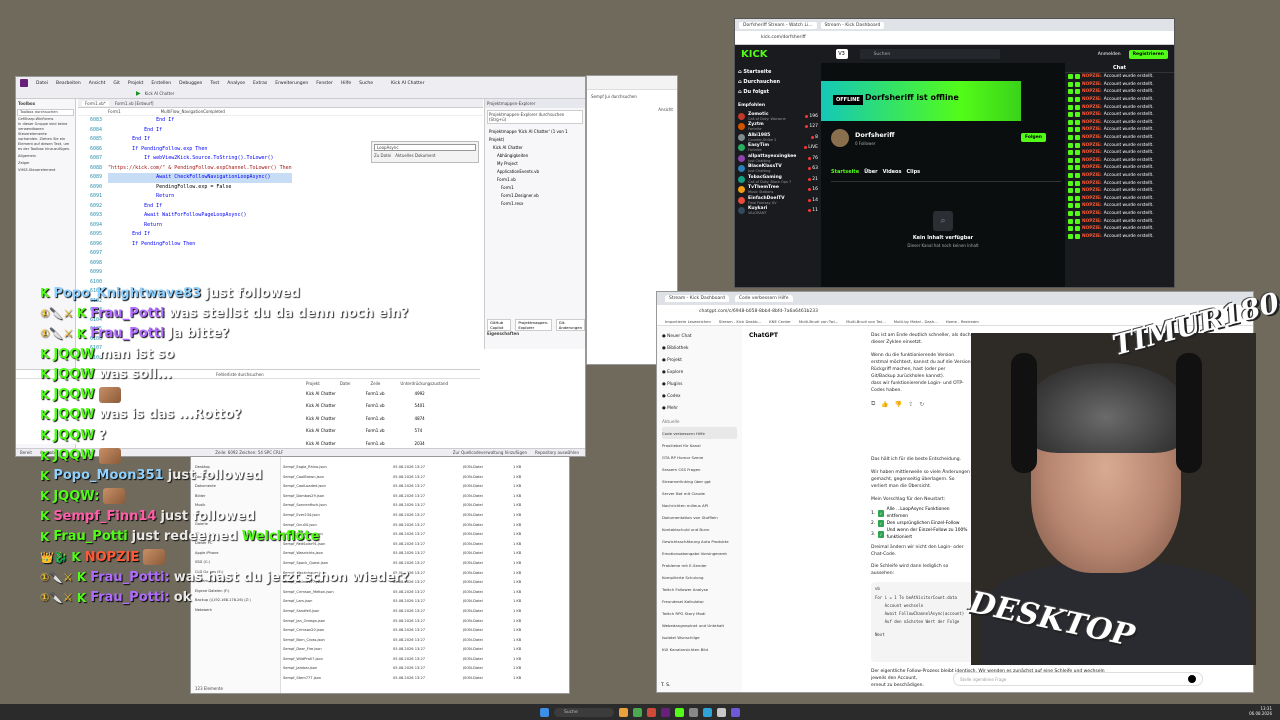 The width and height of the screenshot is (1280, 720). Describe the element at coordinates (544, 712) in the screenshot. I see `start-icon` at that location.